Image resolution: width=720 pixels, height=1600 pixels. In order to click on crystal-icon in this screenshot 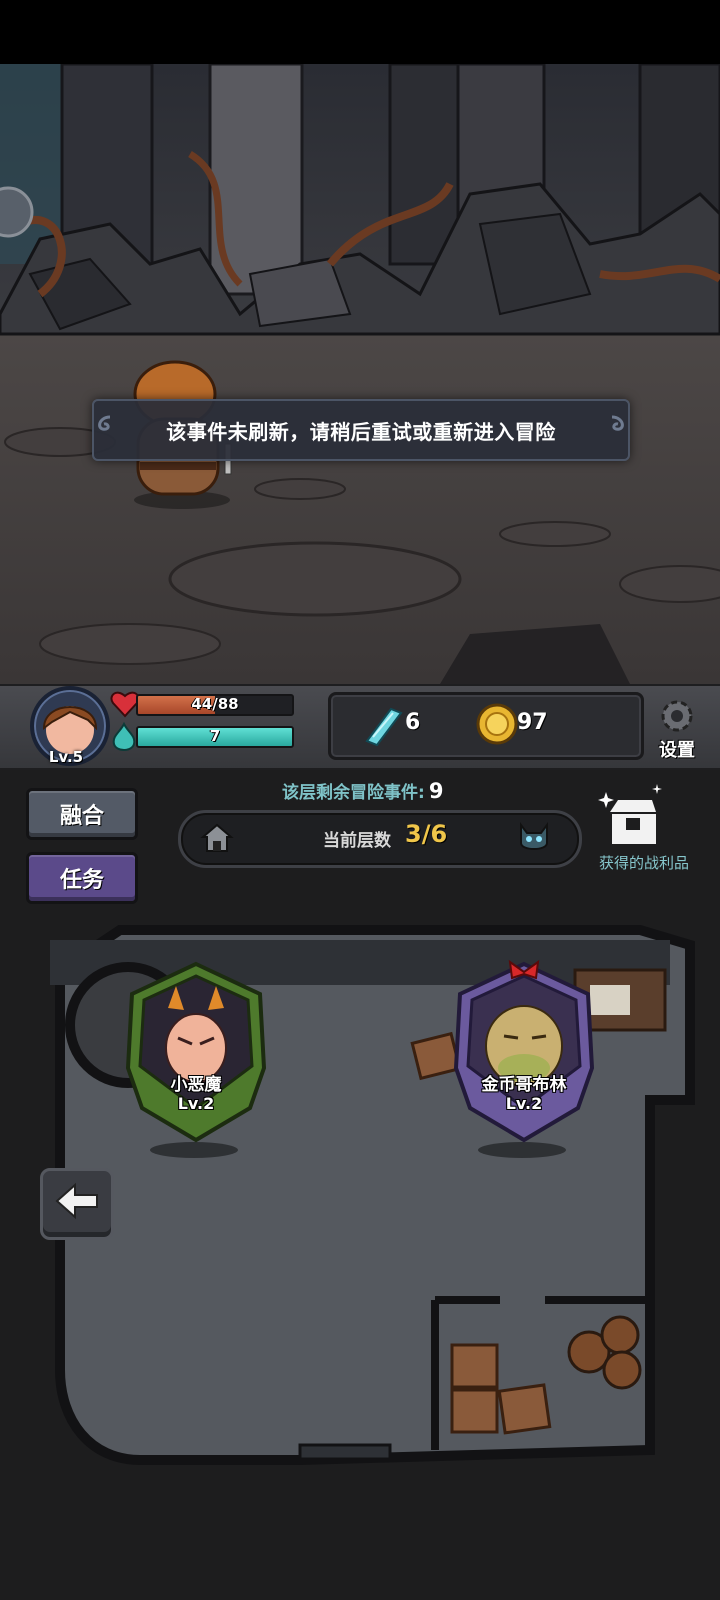, I will do `click(384, 727)`.